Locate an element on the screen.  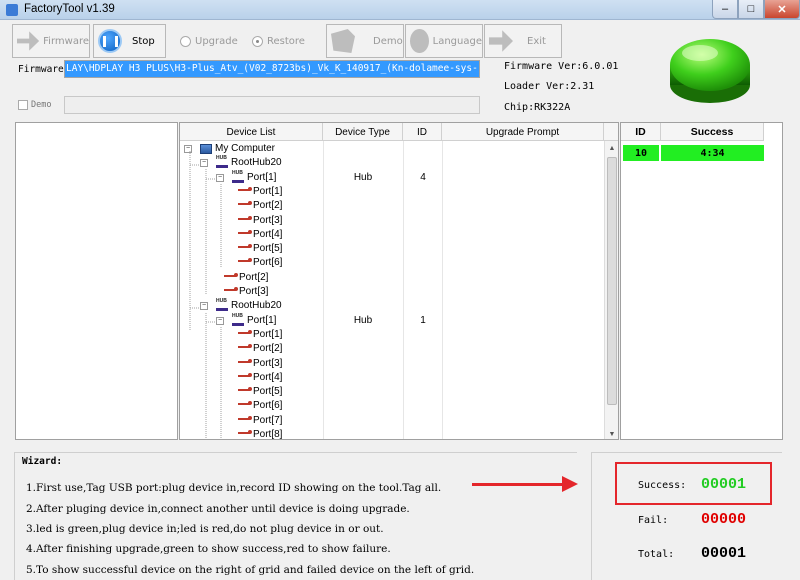
scroll-down-icon: ▼ is located at coordinates (611, 433).